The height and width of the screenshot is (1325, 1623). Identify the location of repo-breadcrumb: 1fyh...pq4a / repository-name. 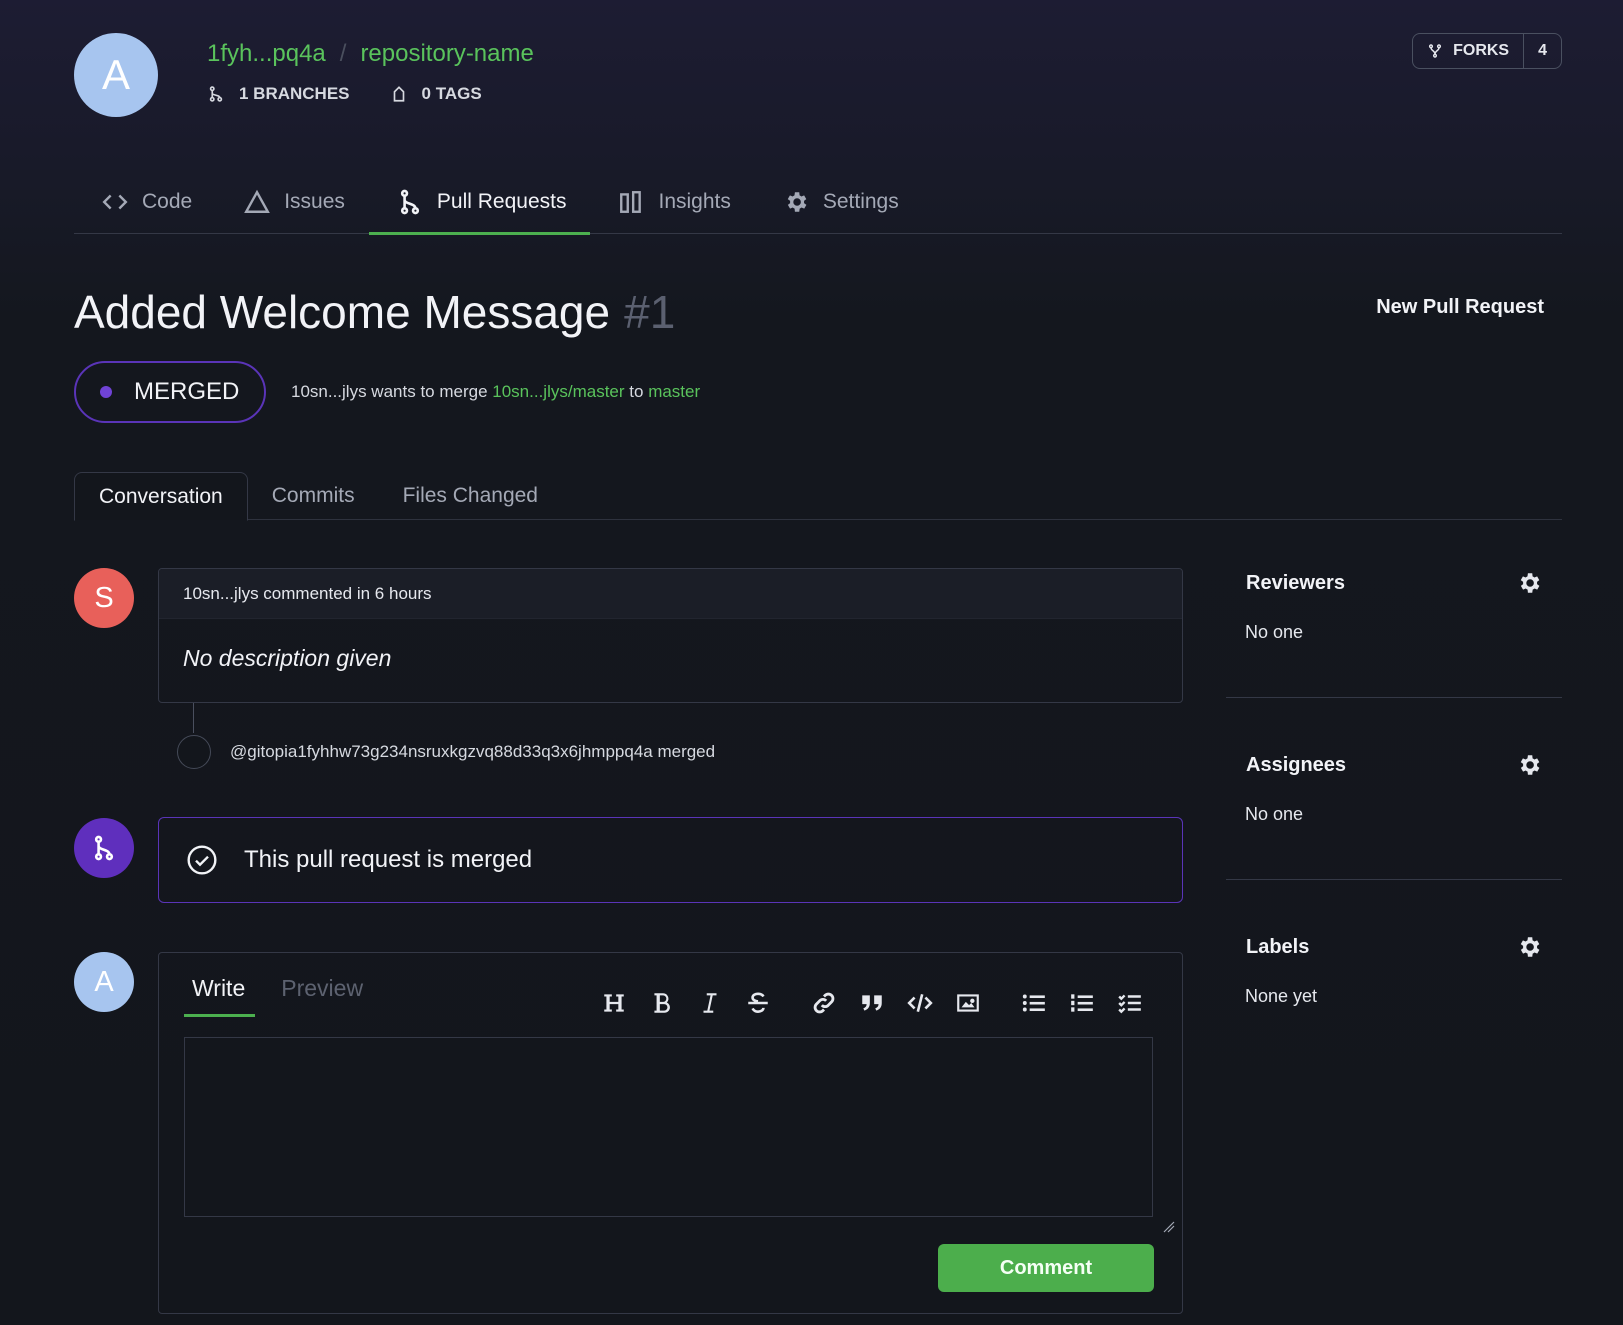
(370, 54).